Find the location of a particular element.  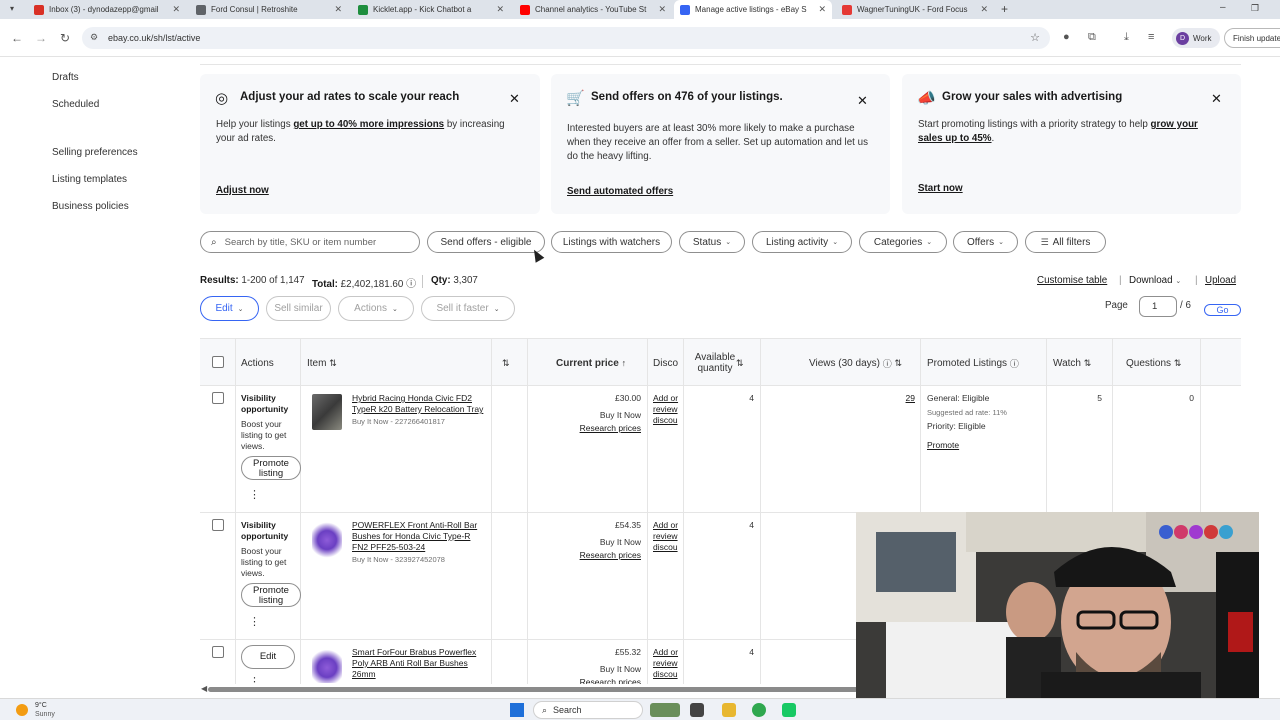

tab-wagner: WagnerTuningUK - Ford Focus ✕ is located at coordinates (915, 9).